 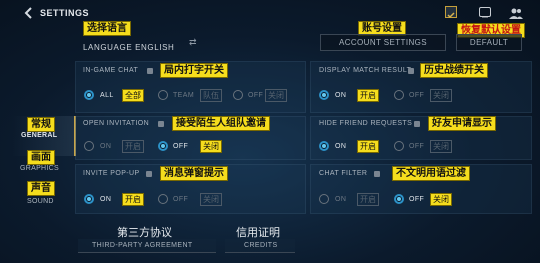 I want to click on language-label: LANGUAGE ENGLISH, so click(x=129, y=47).